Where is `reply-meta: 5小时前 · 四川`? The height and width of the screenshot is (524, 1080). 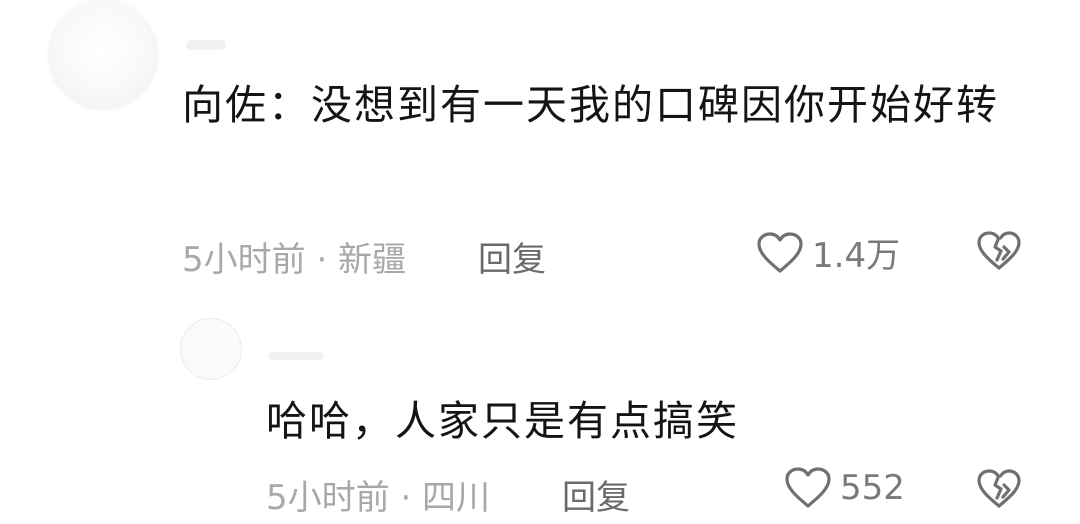 reply-meta: 5小时前 · 四川 is located at coordinates (378, 498).